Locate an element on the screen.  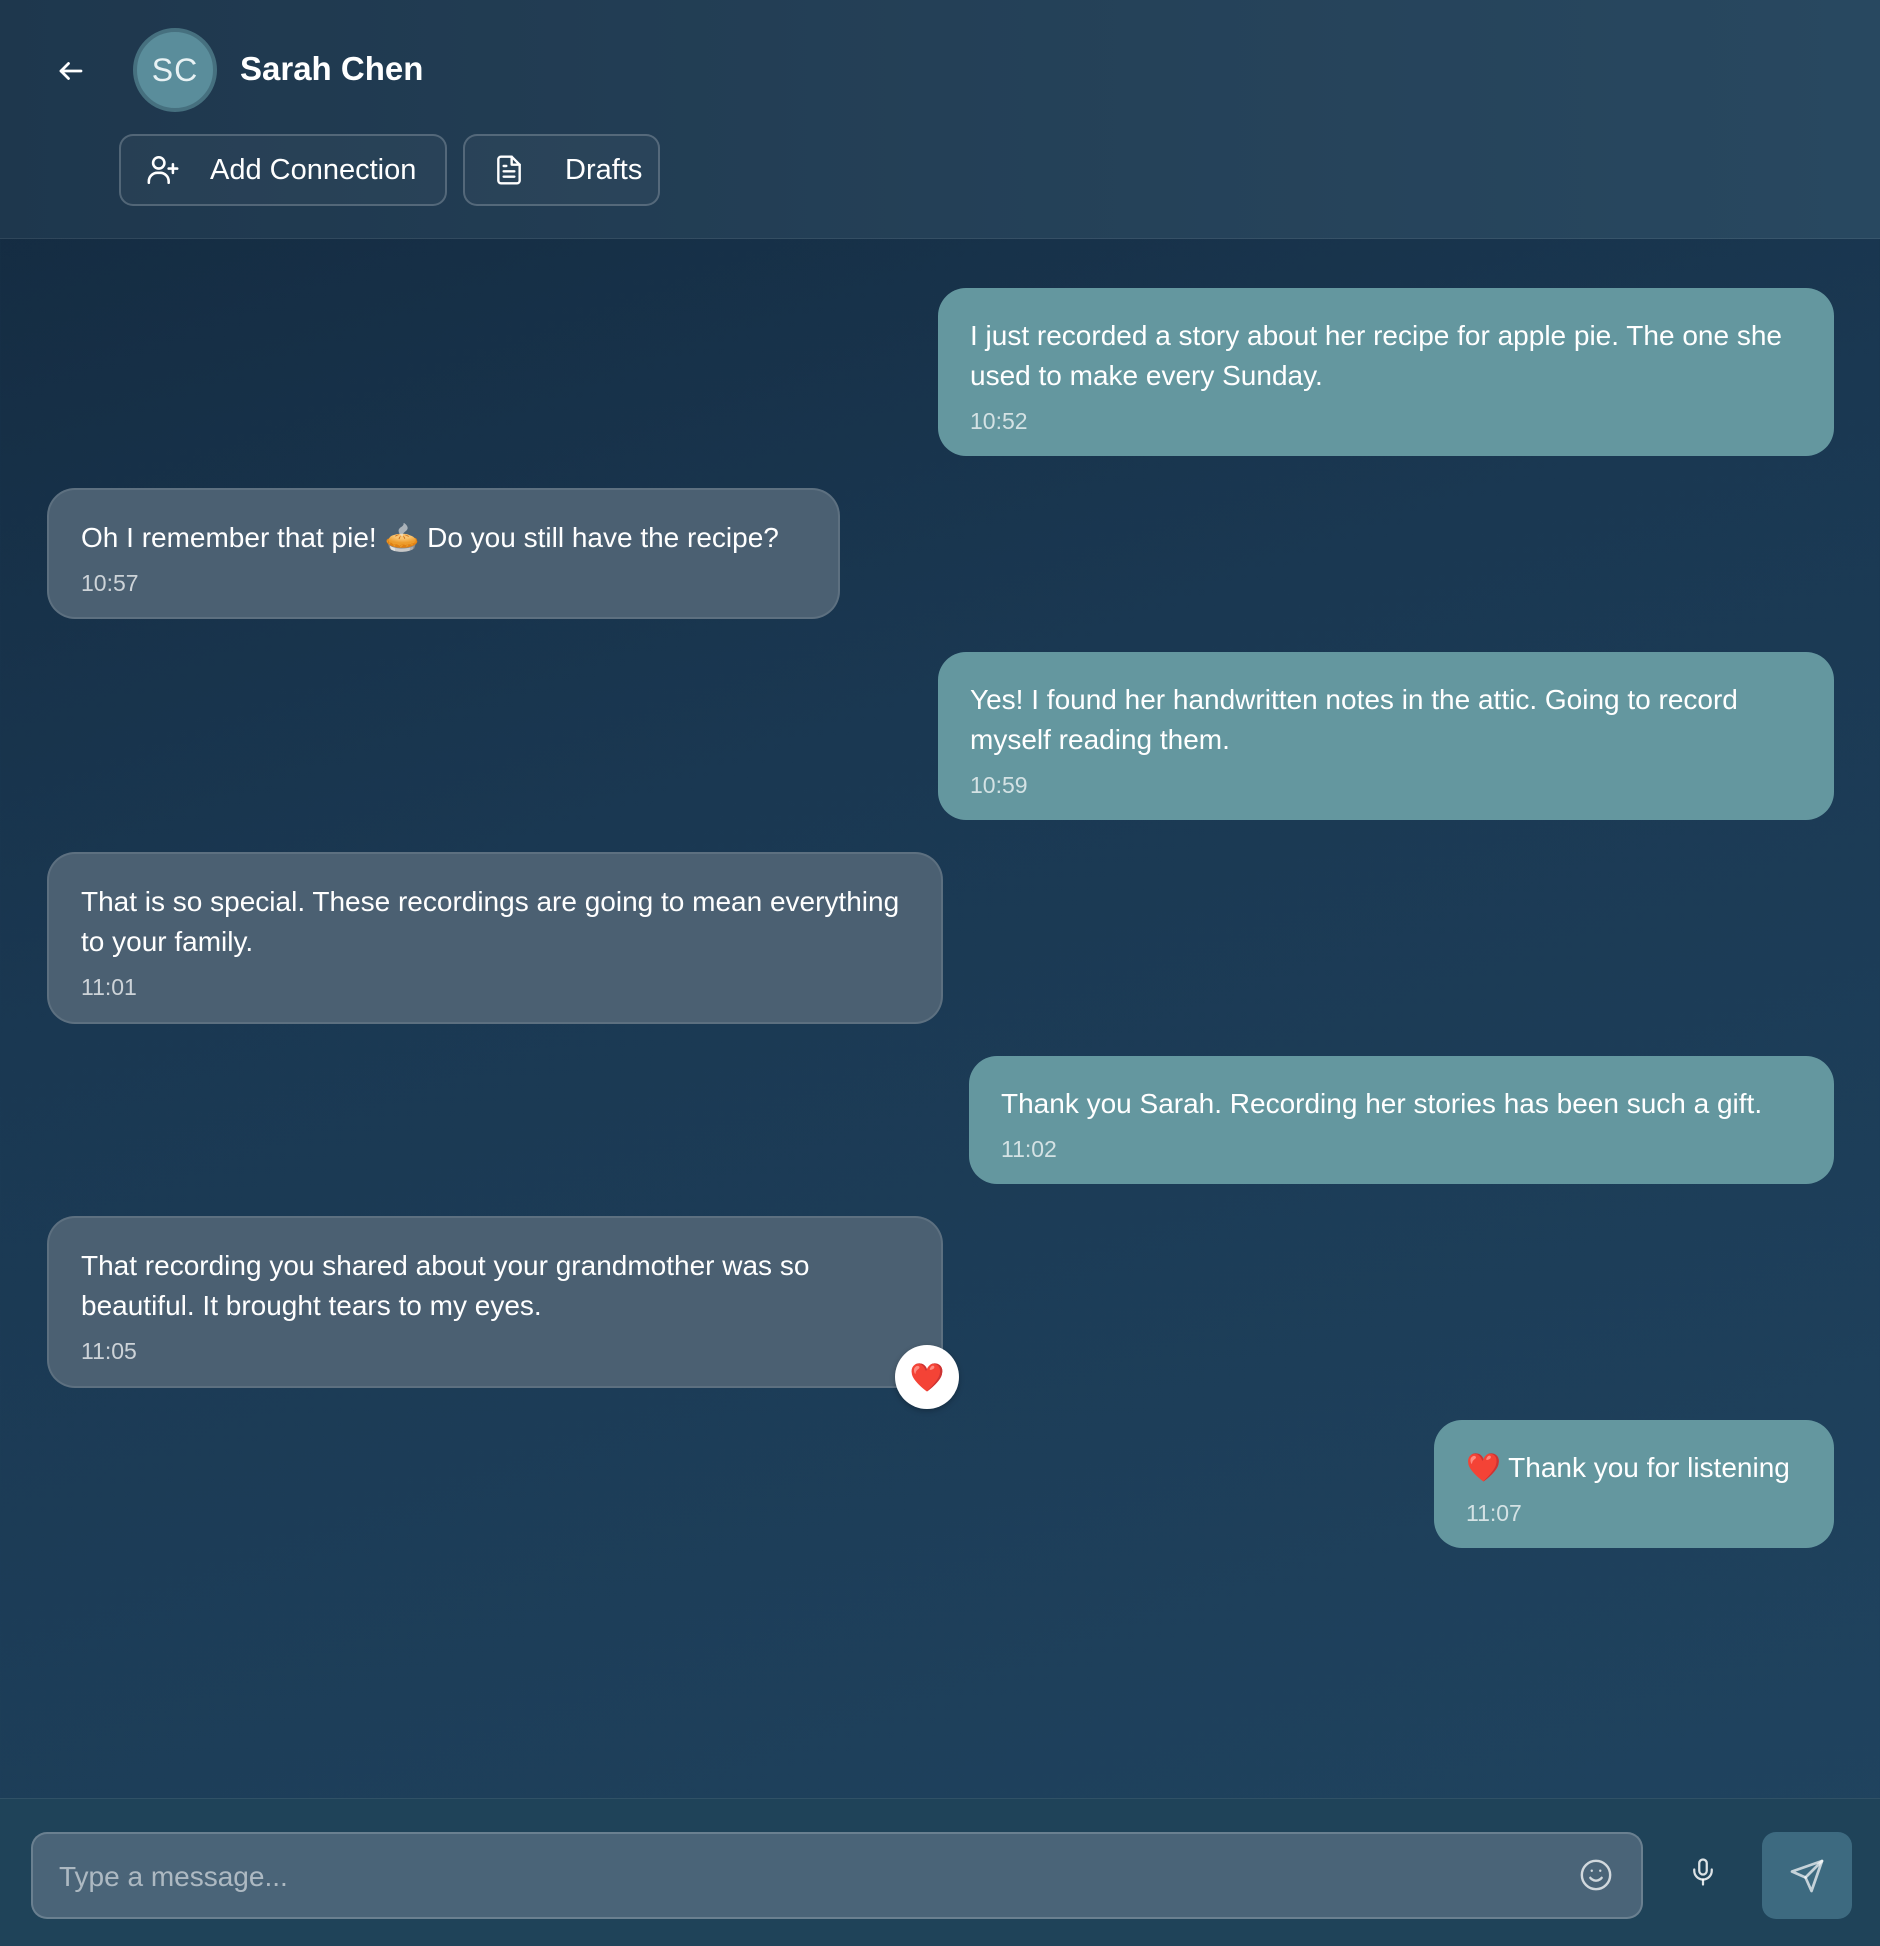
contact-name: Sarah Chen is located at coordinates (332, 68).